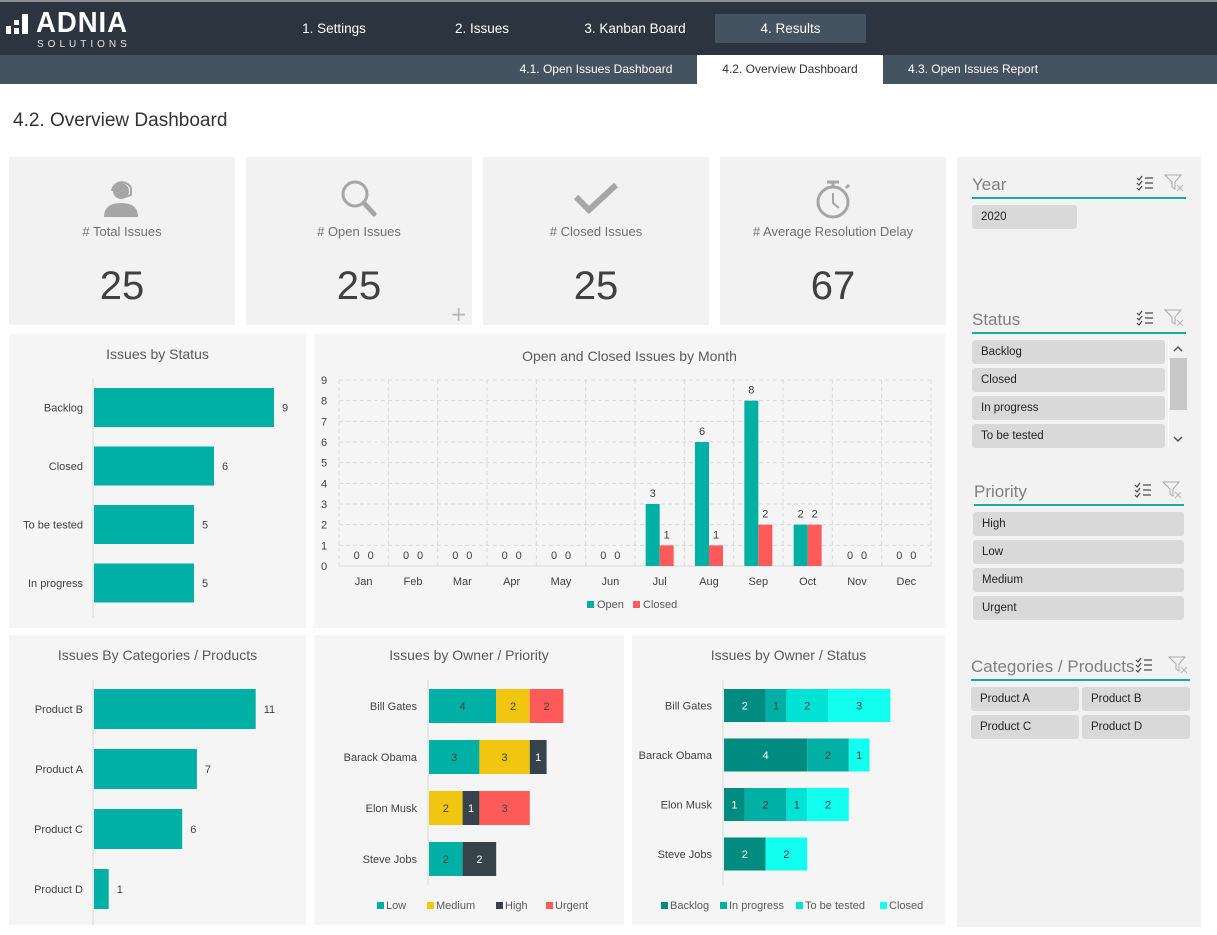 This screenshot has height=935, width=1217. What do you see at coordinates (689, 906) in the screenshot?
I see `legend-label: Backlog` at bounding box center [689, 906].